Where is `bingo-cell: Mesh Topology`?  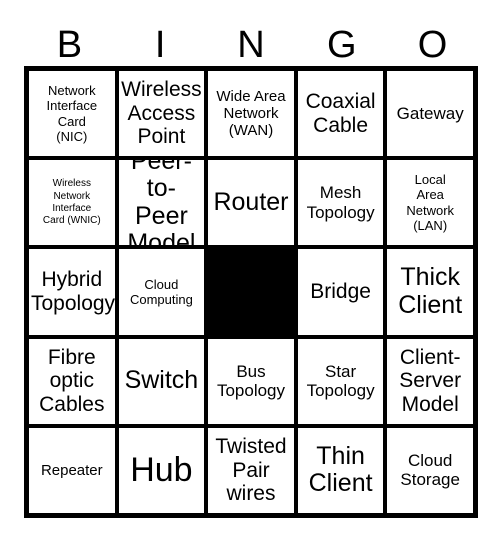 bingo-cell: Mesh Topology is located at coordinates (340, 203).